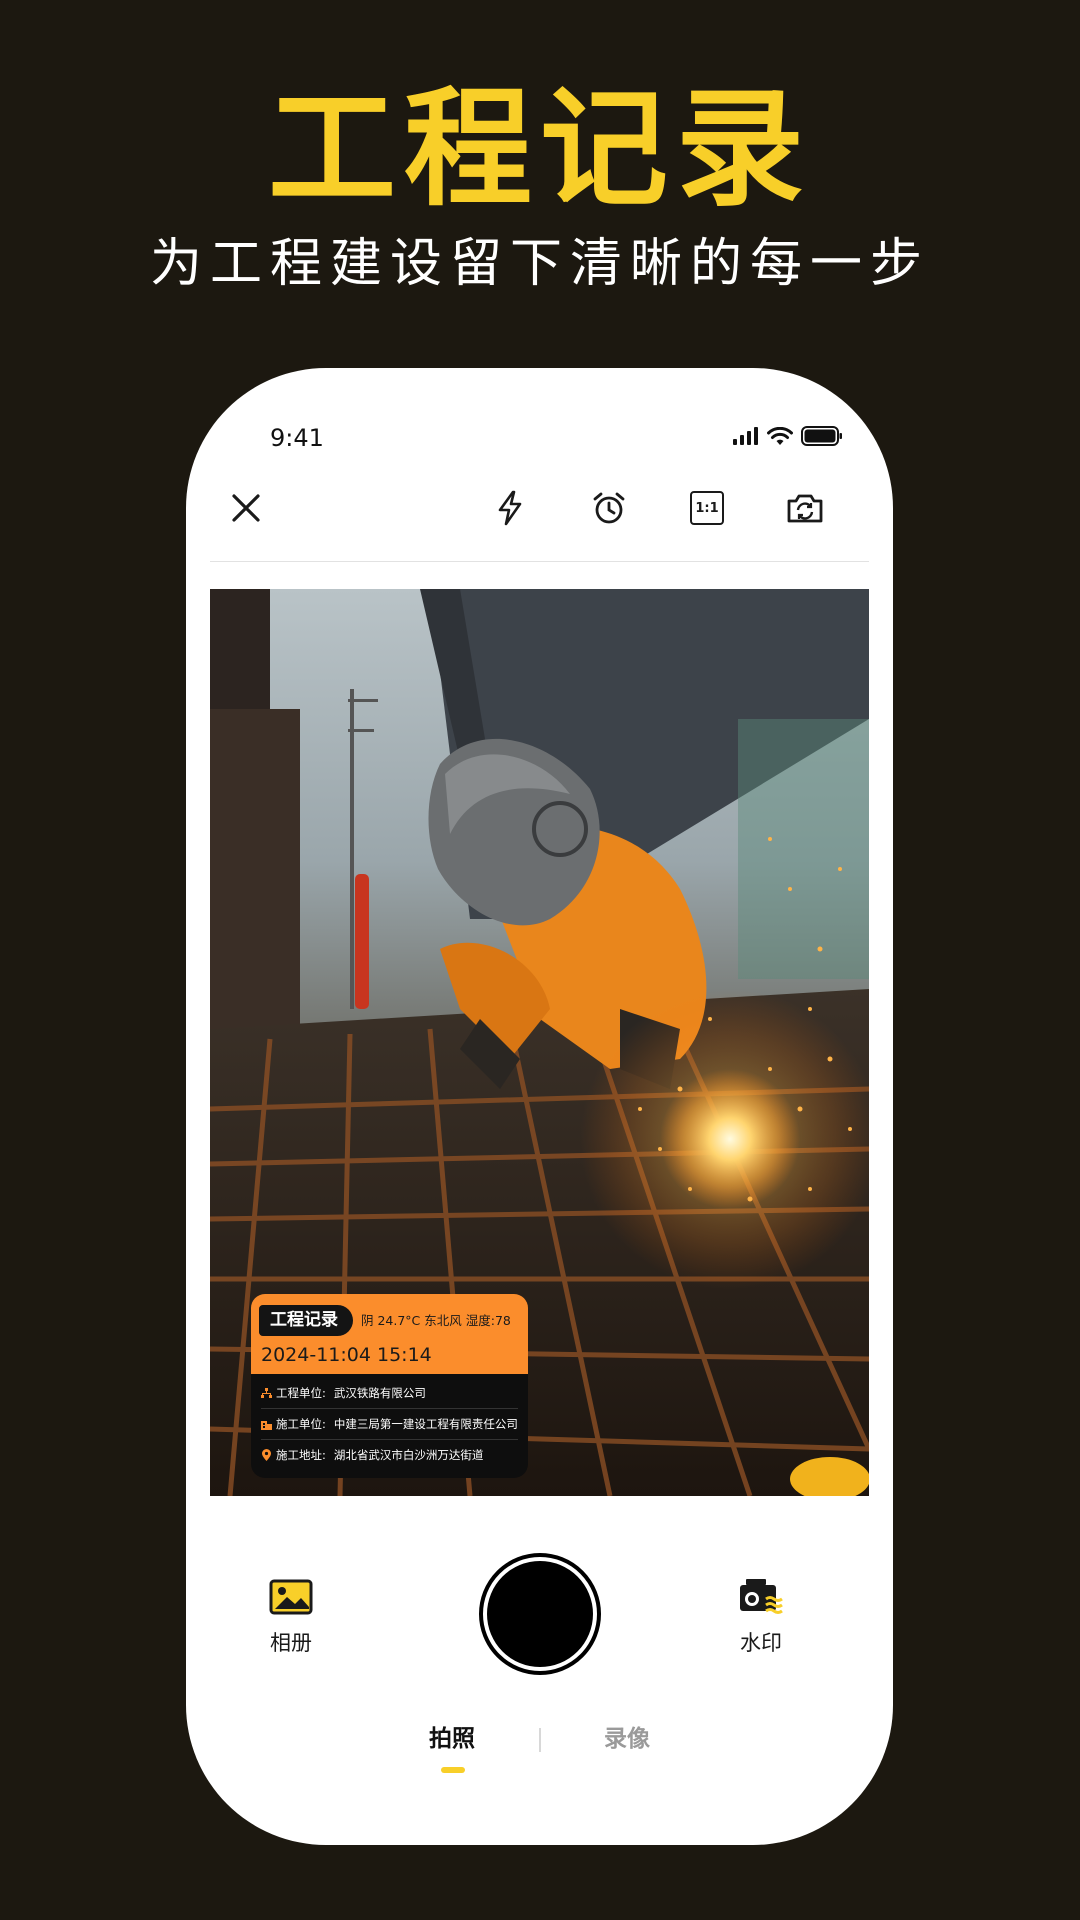  I want to click on shutter-inner, so click(540, 1614).